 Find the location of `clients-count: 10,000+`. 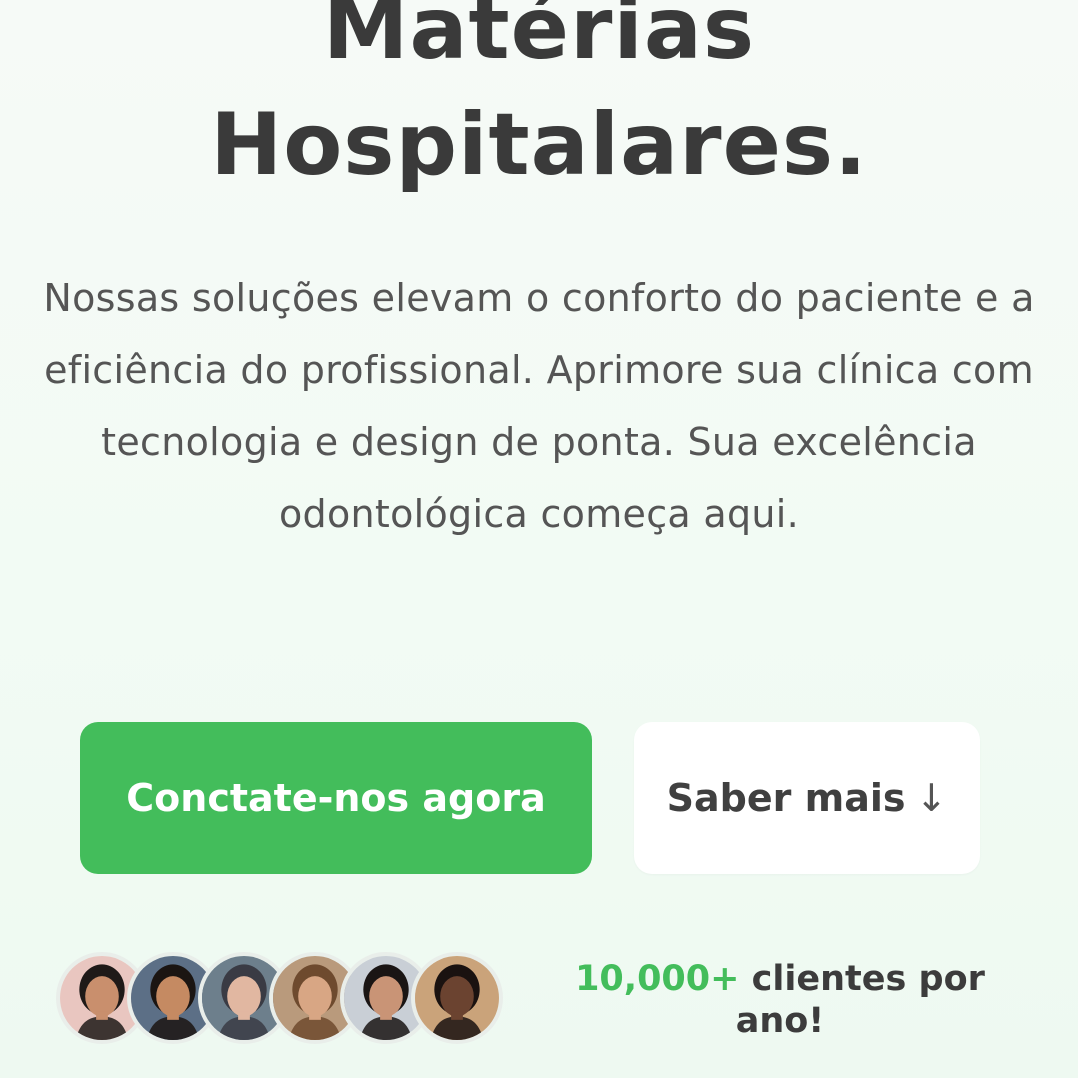

clients-count: 10,000+ is located at coordinates (657, 979).